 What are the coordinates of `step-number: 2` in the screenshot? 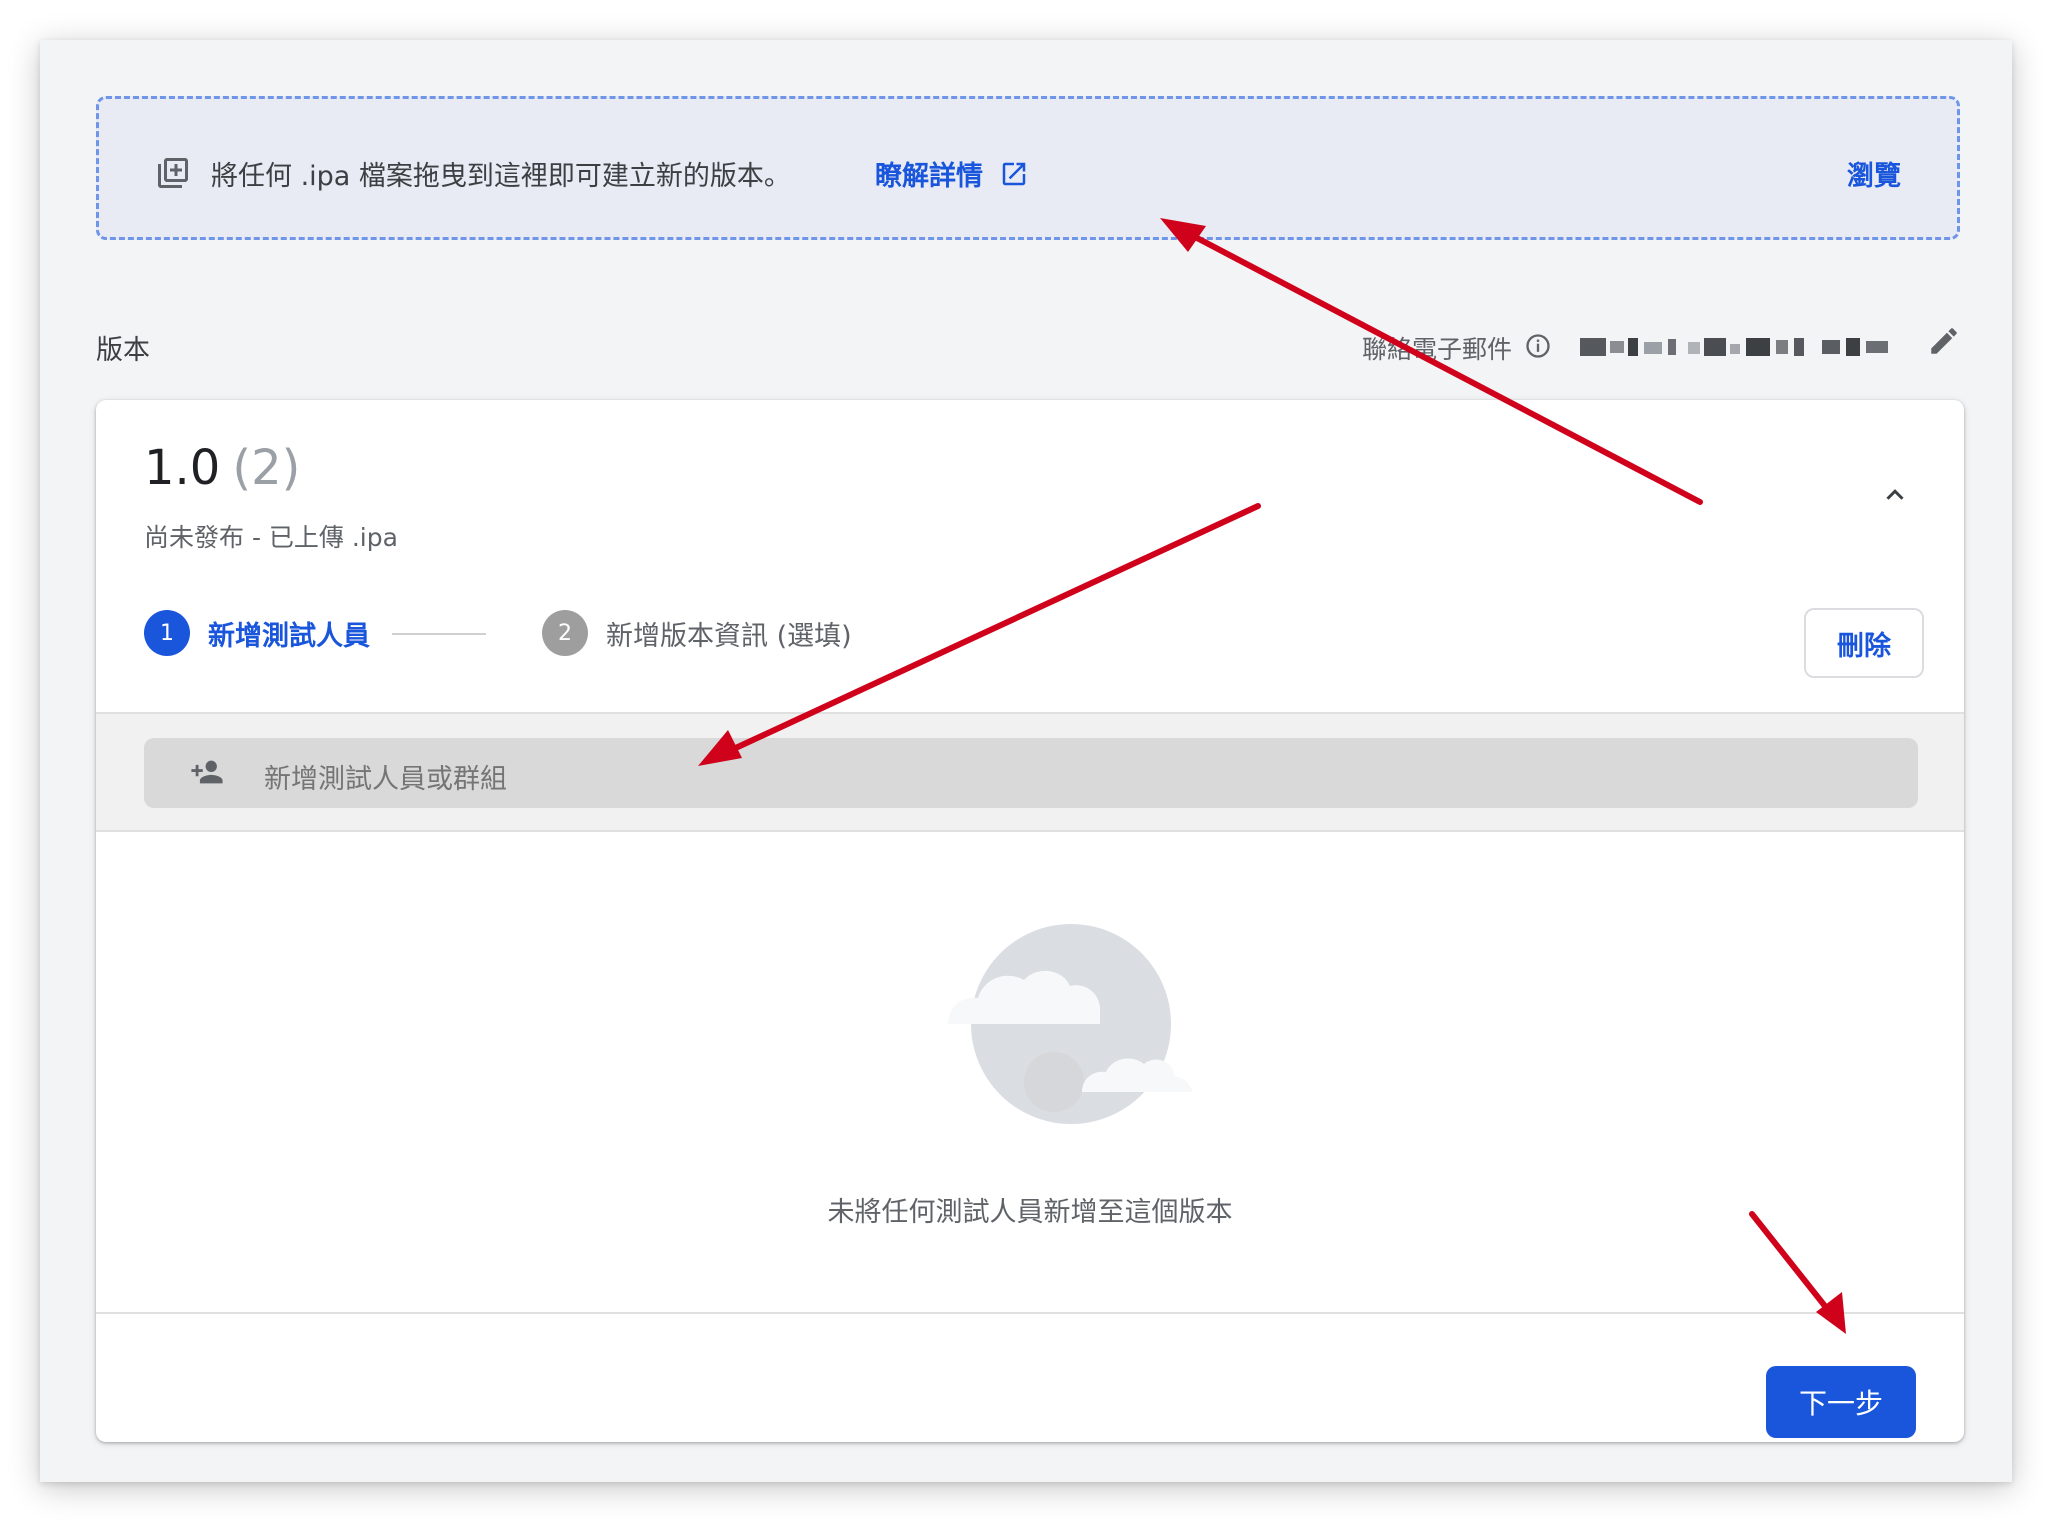 It's located at (565, 633).